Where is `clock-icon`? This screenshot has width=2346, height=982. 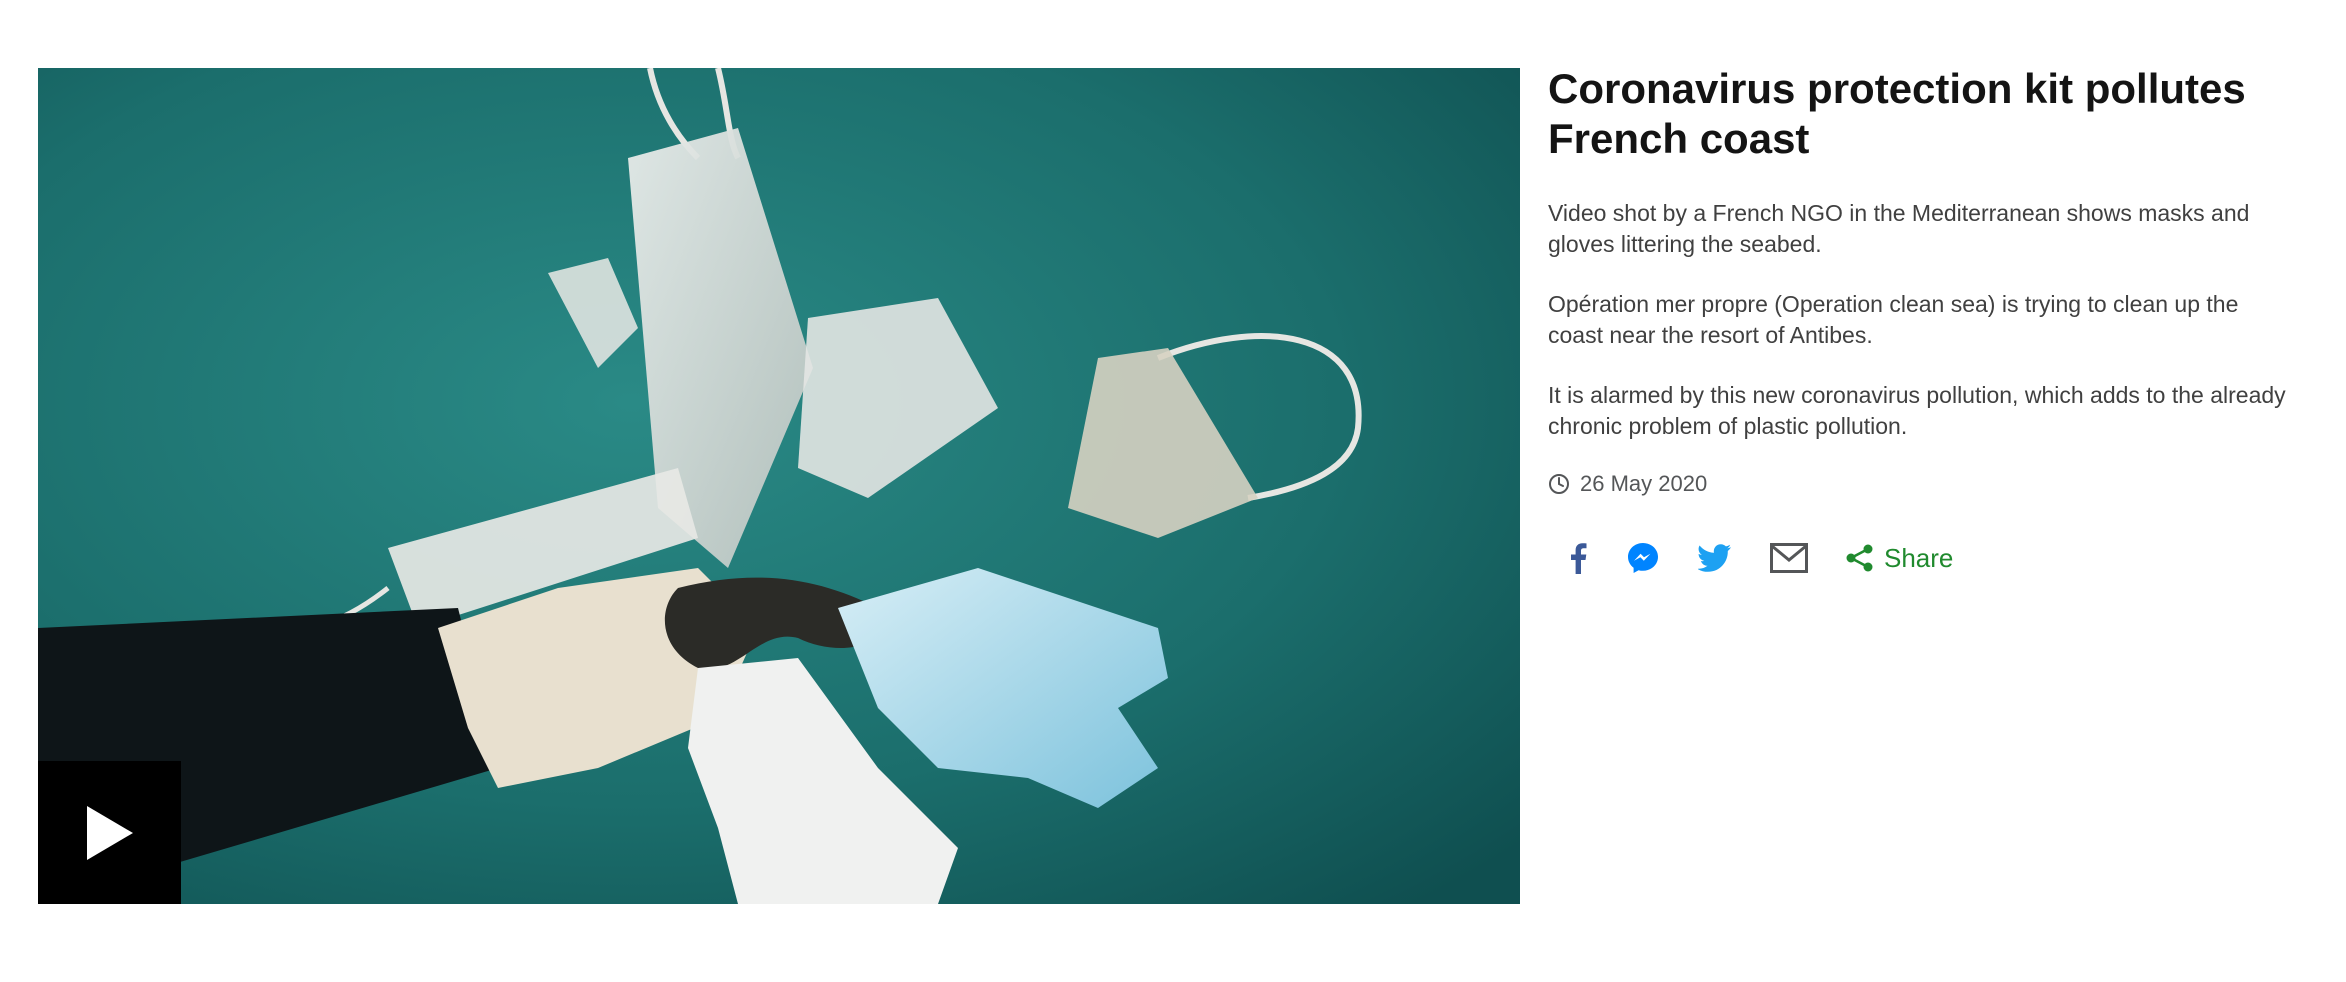 clock-icon is located at coordinates (1559, 484).